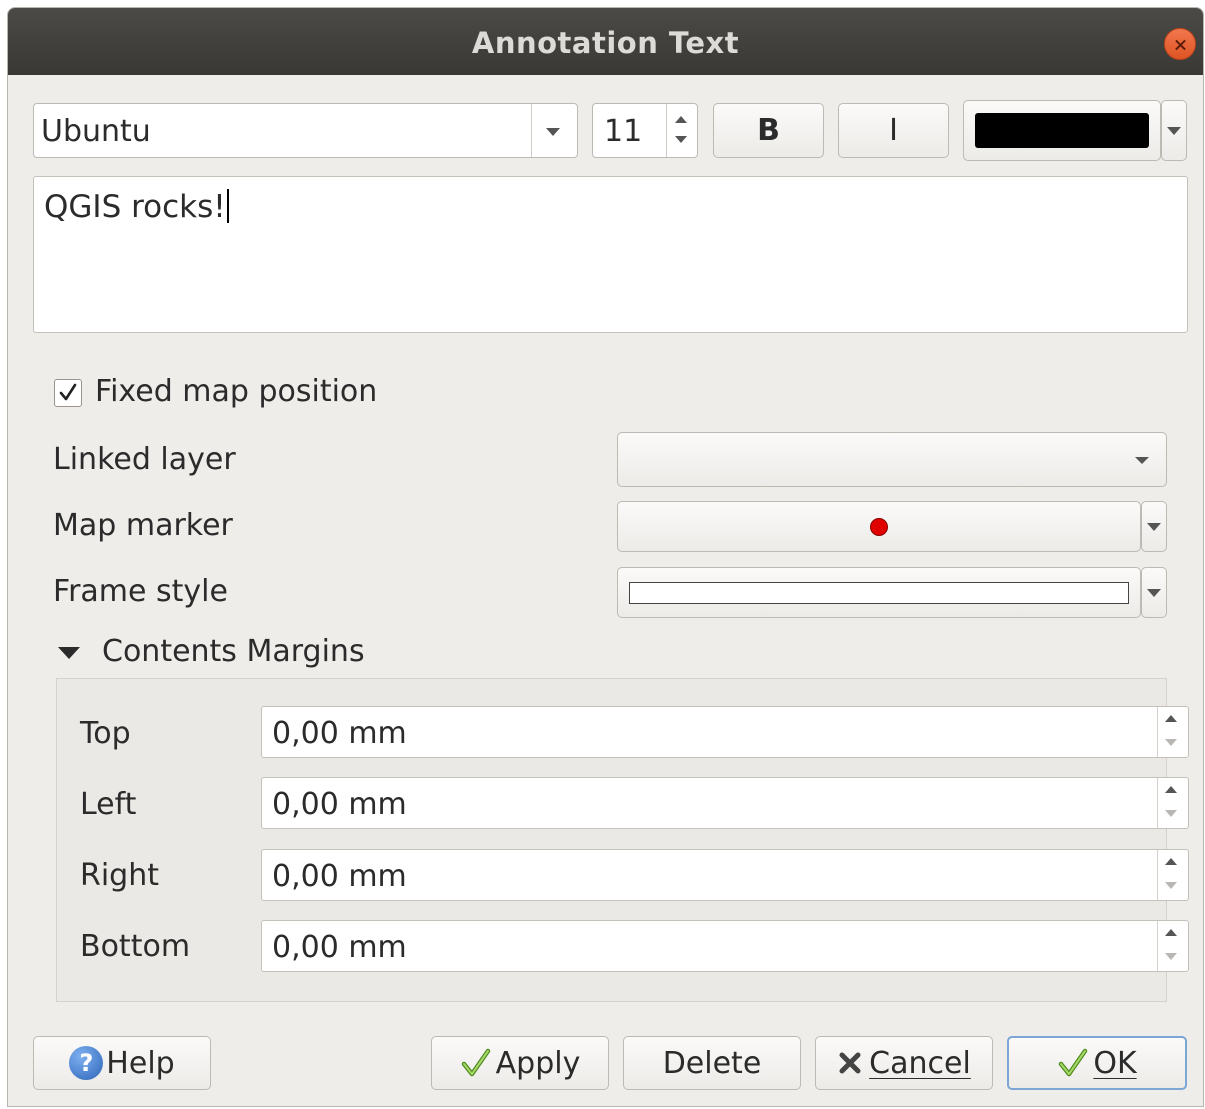 The image size is (1205, 1109). I want to click on ok-button: OK, so click(1097, 1063).